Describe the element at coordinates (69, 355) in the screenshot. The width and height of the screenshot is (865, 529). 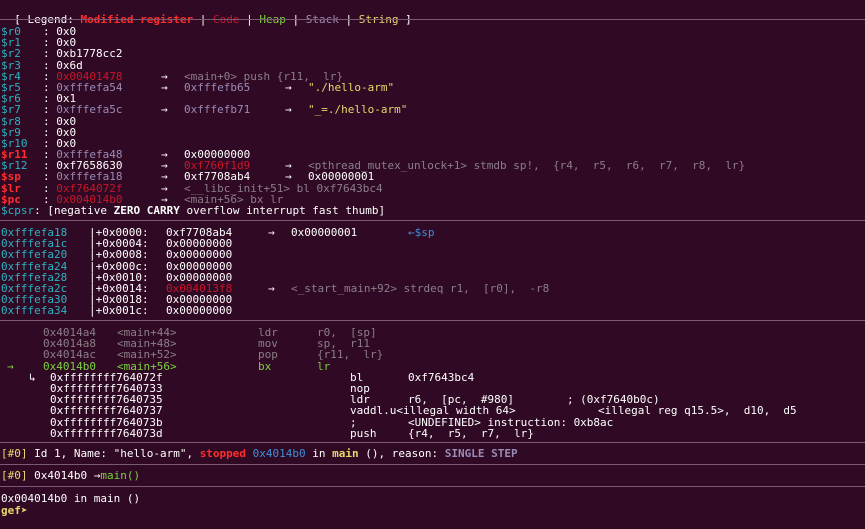
I see `code-address: 0x4014ac` at that location.